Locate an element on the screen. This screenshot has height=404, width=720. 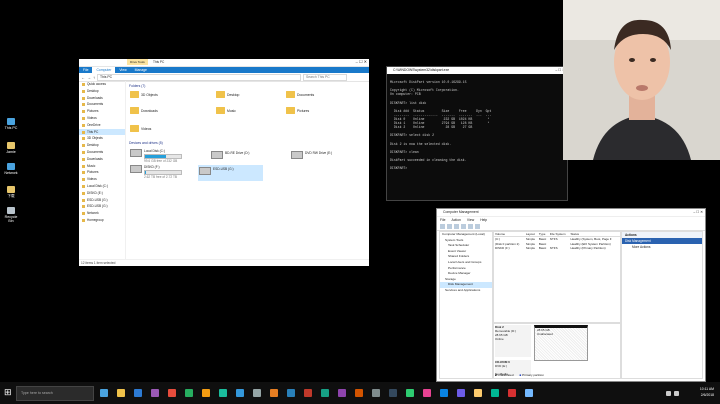
nav-item: 3D Objects is located at coordinates (102, 138).